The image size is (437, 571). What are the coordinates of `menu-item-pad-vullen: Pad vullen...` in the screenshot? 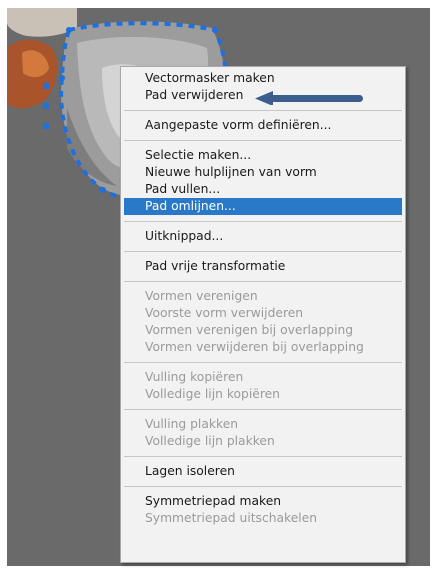 It's located at (263, 189).